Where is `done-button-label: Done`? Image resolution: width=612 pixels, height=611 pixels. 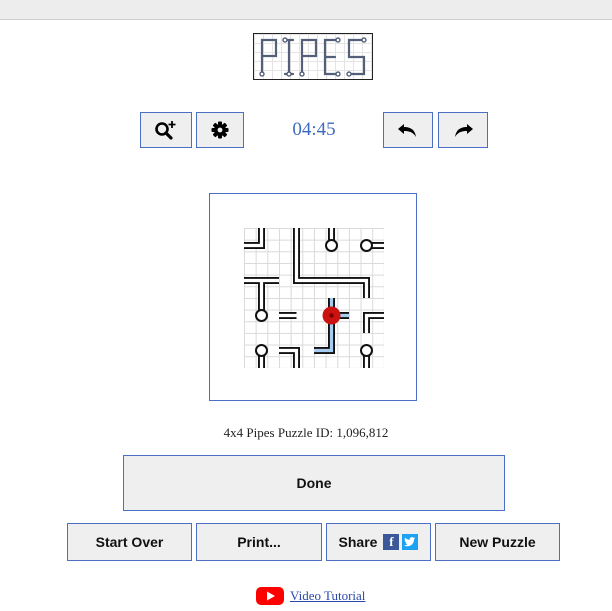
done-button-label: Done is located at coordinates (314, 483).